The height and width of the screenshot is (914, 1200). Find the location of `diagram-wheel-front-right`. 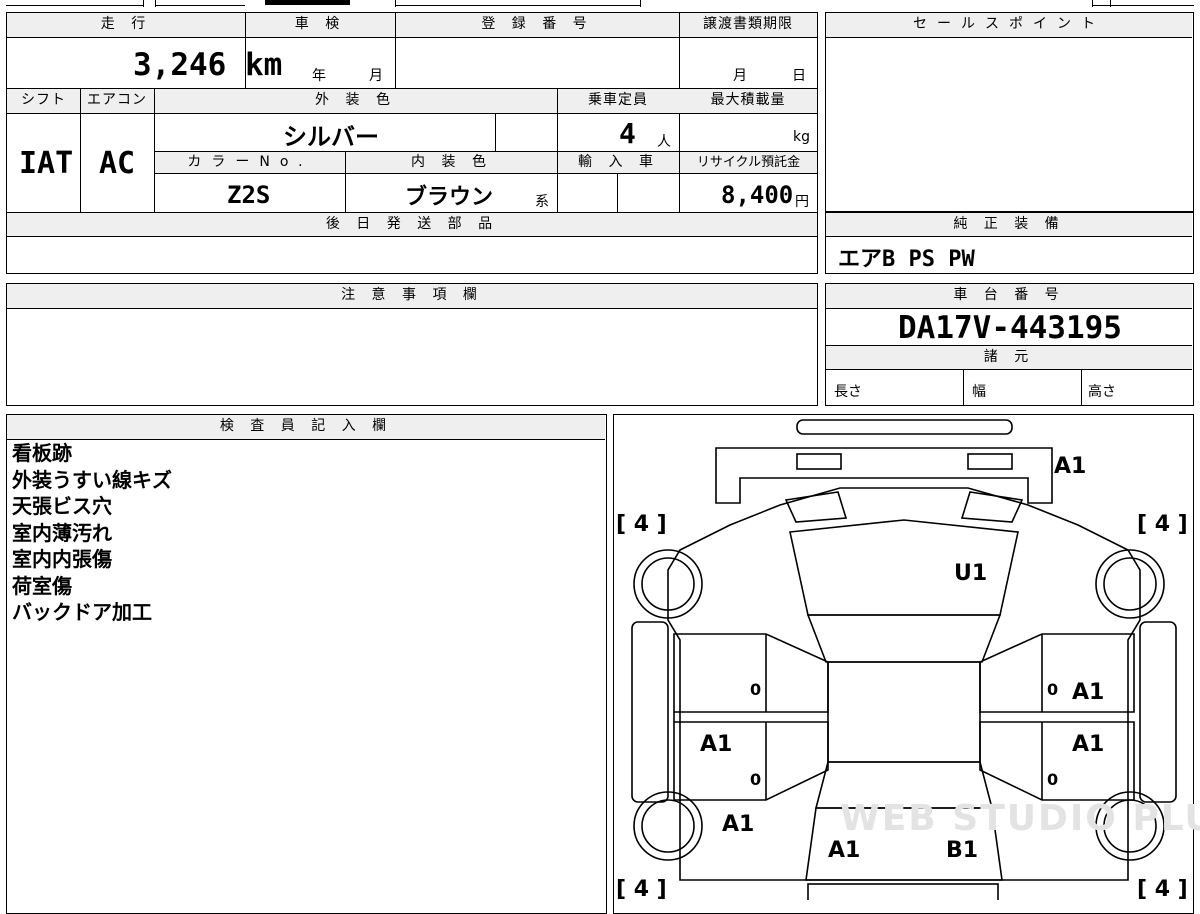

diagram-wheel-front-right is located at coordinates (1130, 584).